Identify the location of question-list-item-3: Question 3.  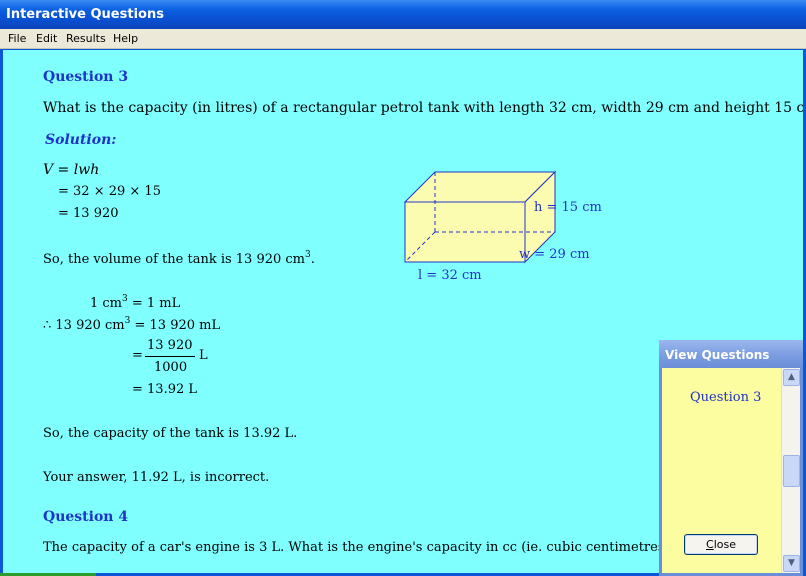
(725, 397).